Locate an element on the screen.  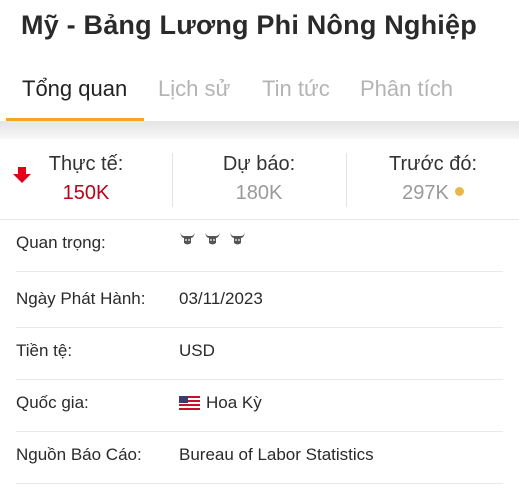
currency-label: Tiền tệ: is located at coordinates (44, 350).